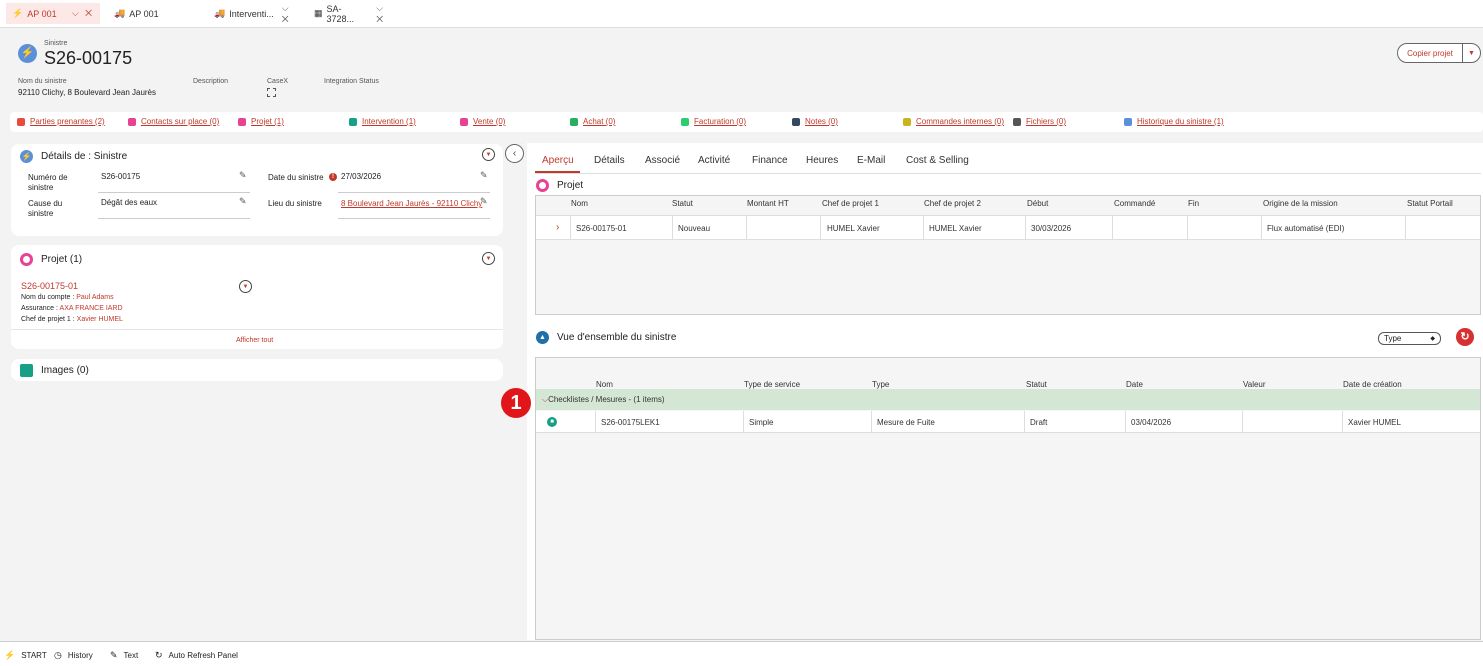 The height and width of the screenshot is (666, 1483). What do you see at coordinates (124, 655) in the screenshot?
I see `text-button: ✎ Text` at bounding box center [124, 655].